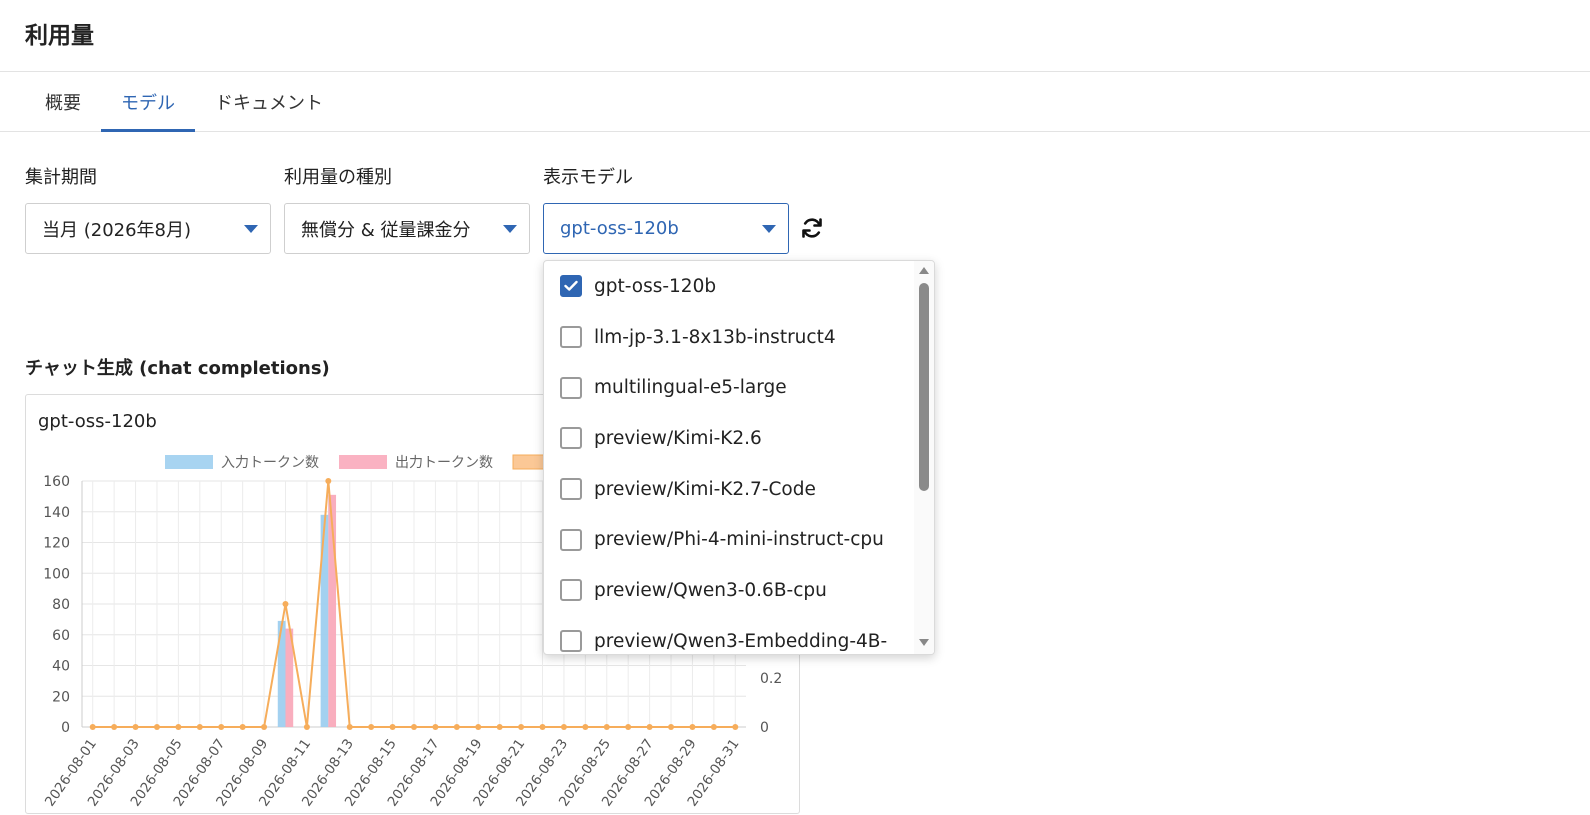 The image size is (1590, 815). I want to click on check-icon, so click(571, 286).